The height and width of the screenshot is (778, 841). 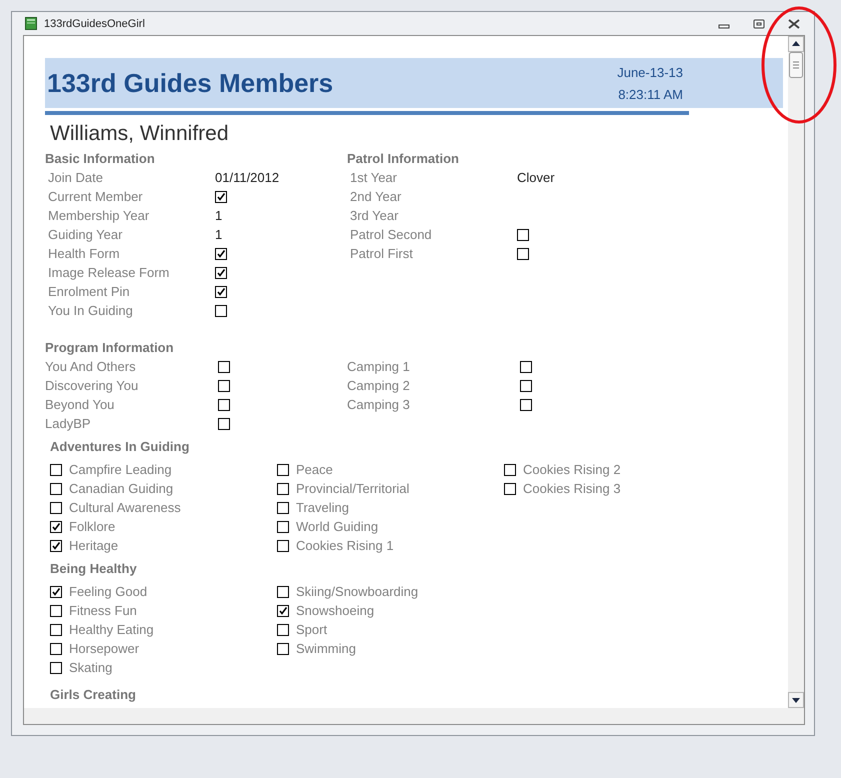 What do you see at coordinates (91, 366) in the screenshot?
I see `field-label: You And Others` at bounding box center [91, 366].